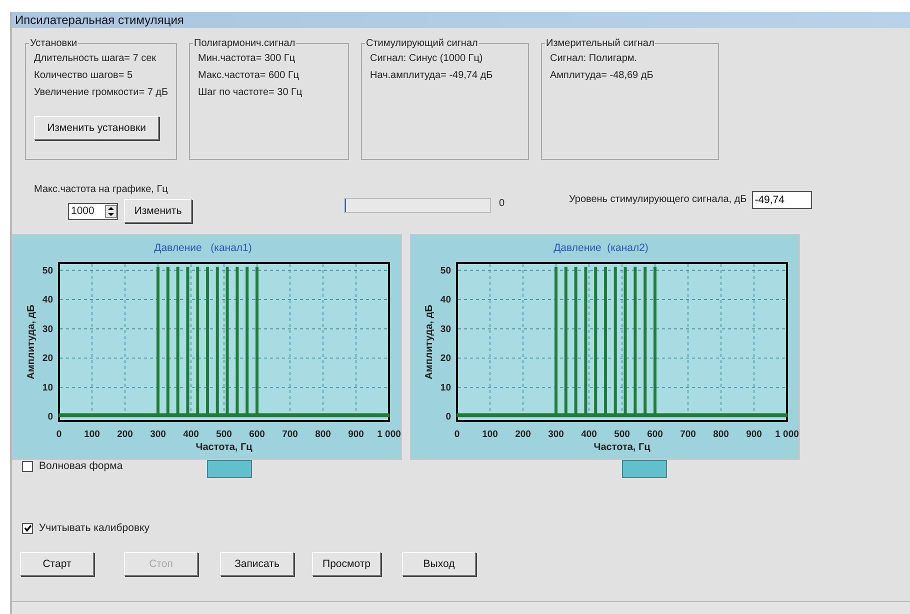 The image size is (910, 614). What do you see at coordinates (600, 43) in the screenshot?
I see `group-title: Измерительный сигнал` at bounding box center [600, 43].